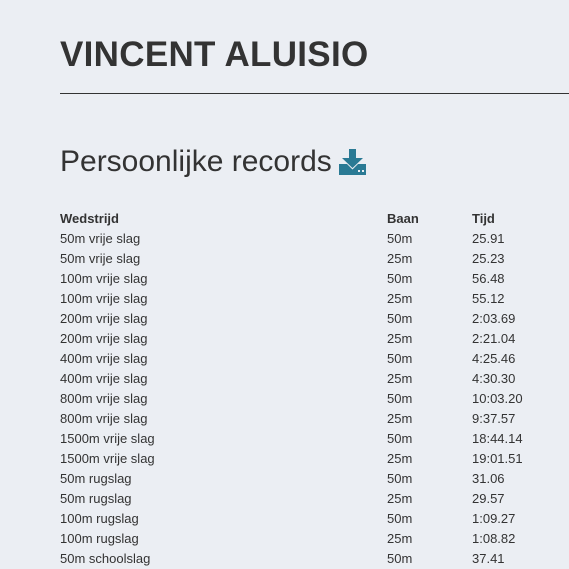 This screenshot has height=569, width=569. Describe the element at coordinates (314, 419) in the screenshot. I see `table-row: 800m vrije slag 25m 9:37.57` at that location.